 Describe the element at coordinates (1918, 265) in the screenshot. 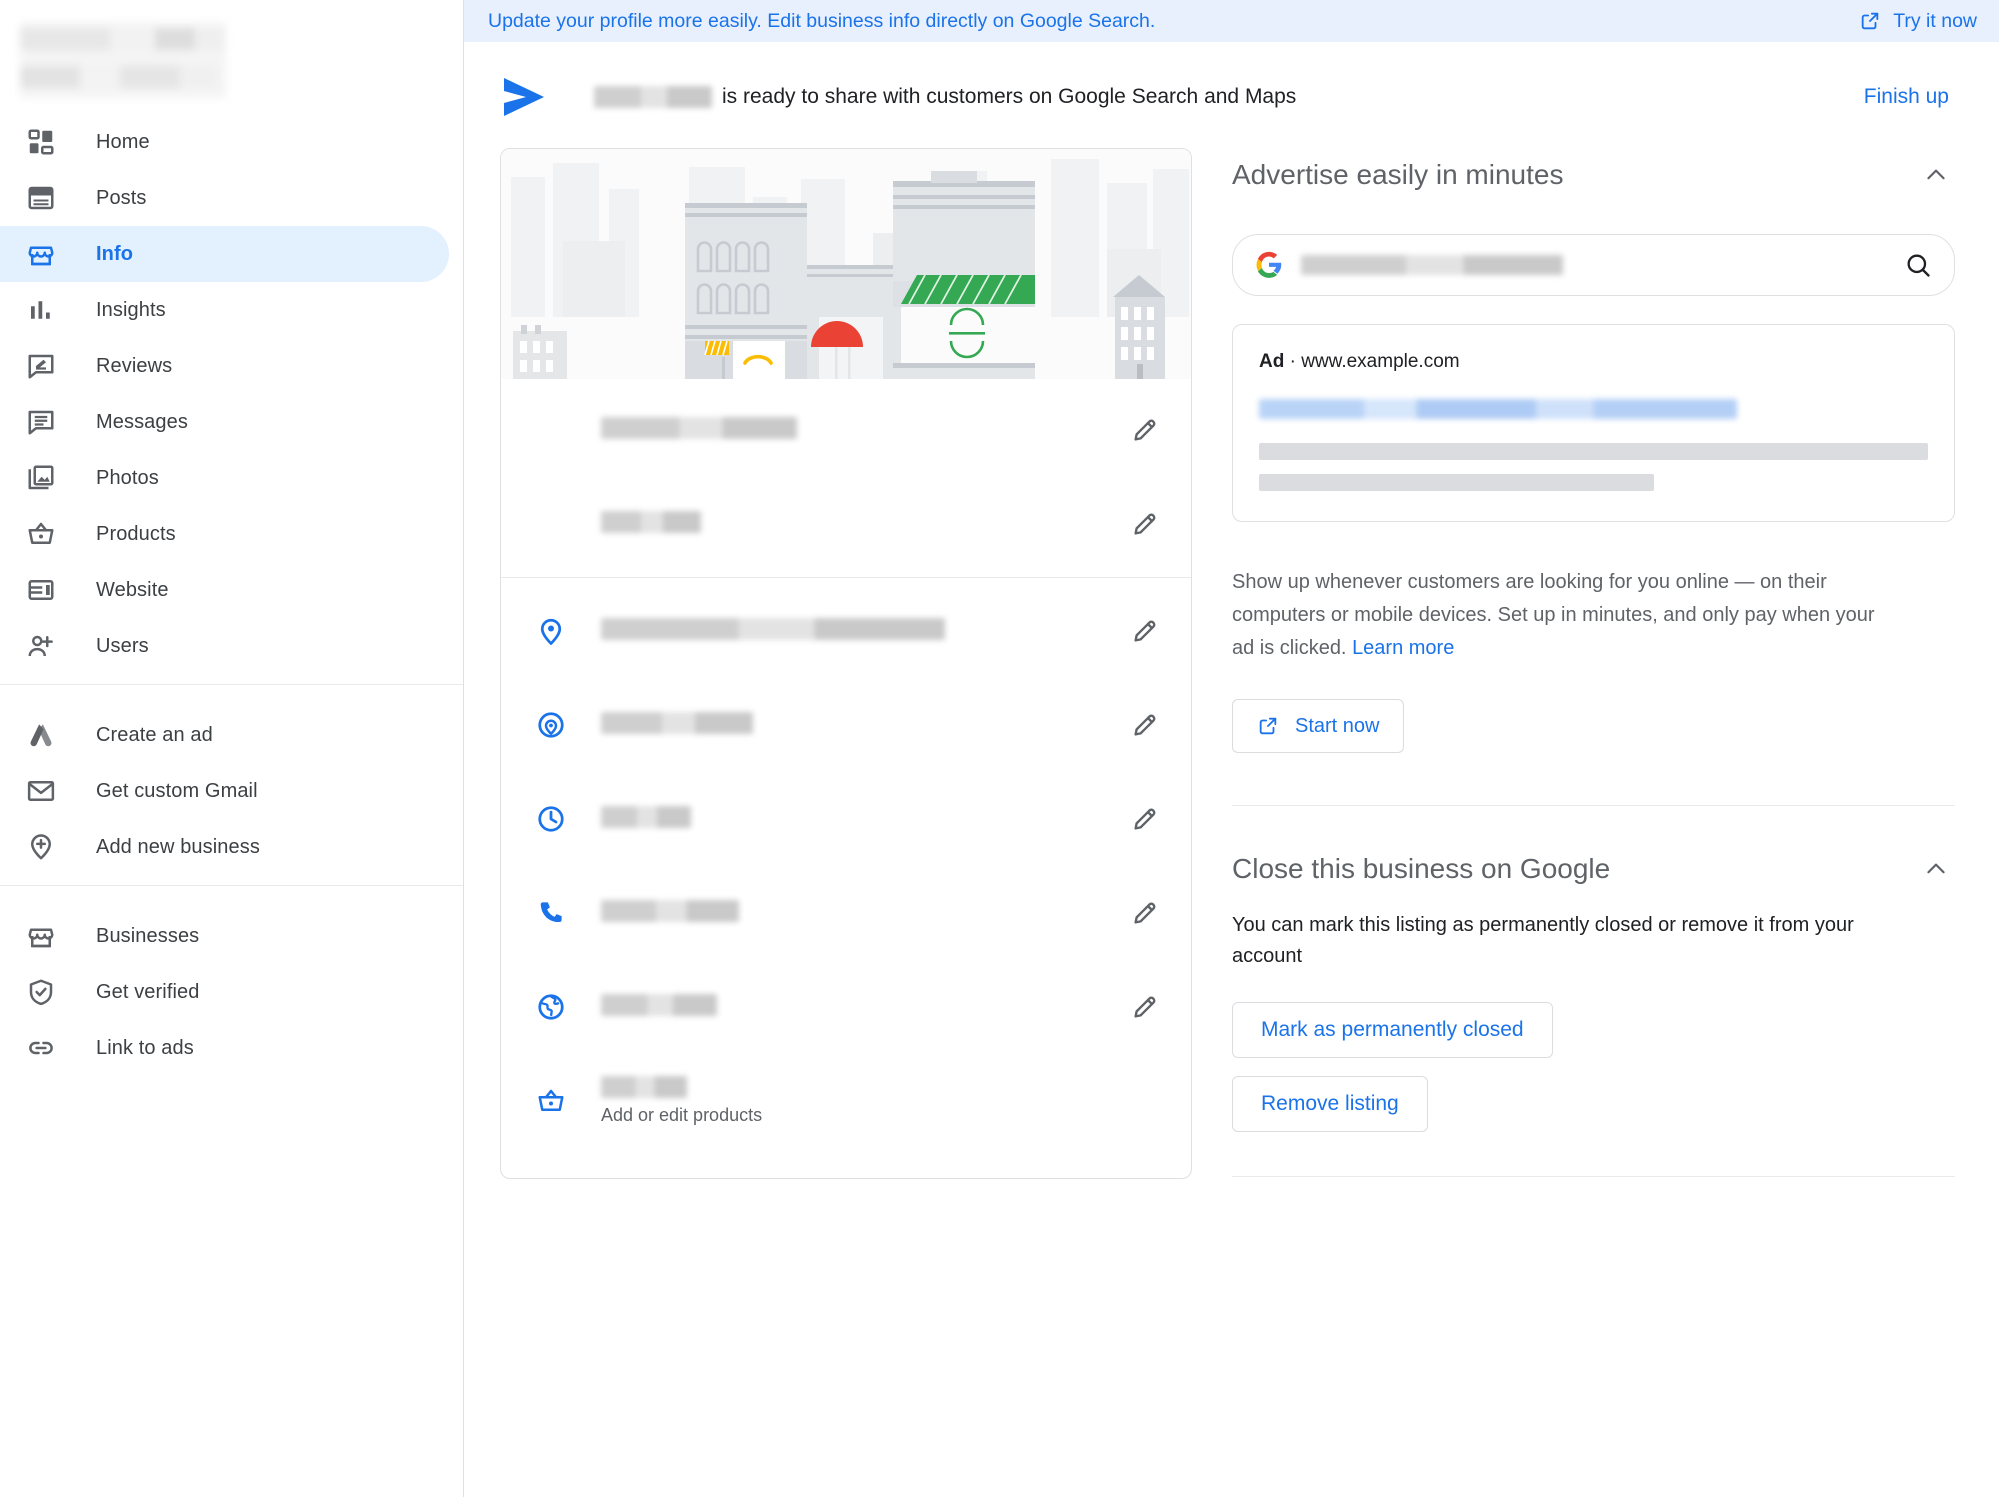

I see `search-icon` at that location.